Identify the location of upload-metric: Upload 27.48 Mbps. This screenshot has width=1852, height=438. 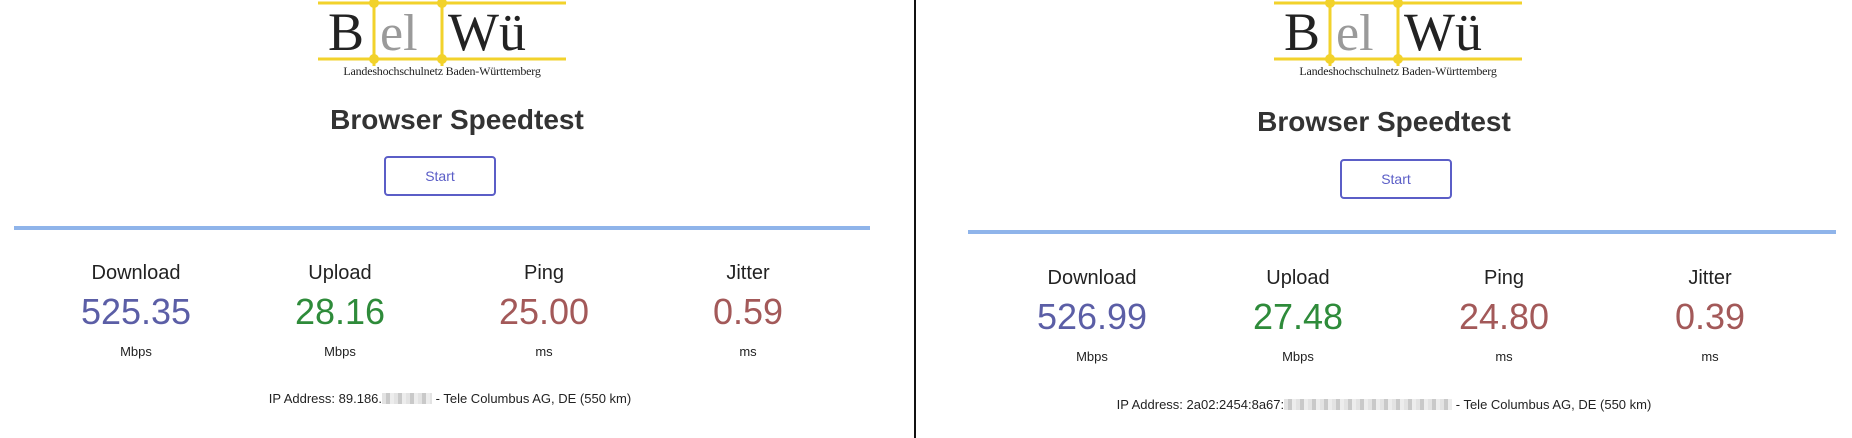
(1298, 316).